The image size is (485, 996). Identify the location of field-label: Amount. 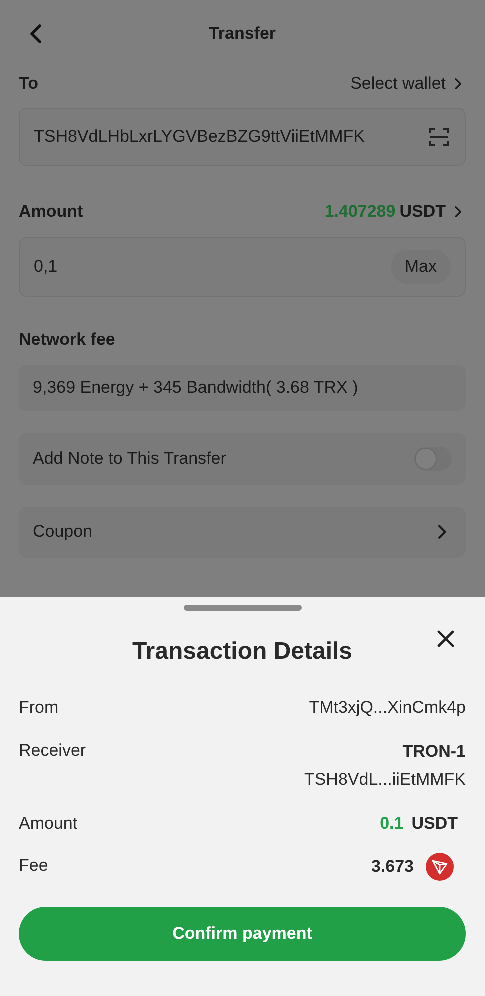
(51, 212).